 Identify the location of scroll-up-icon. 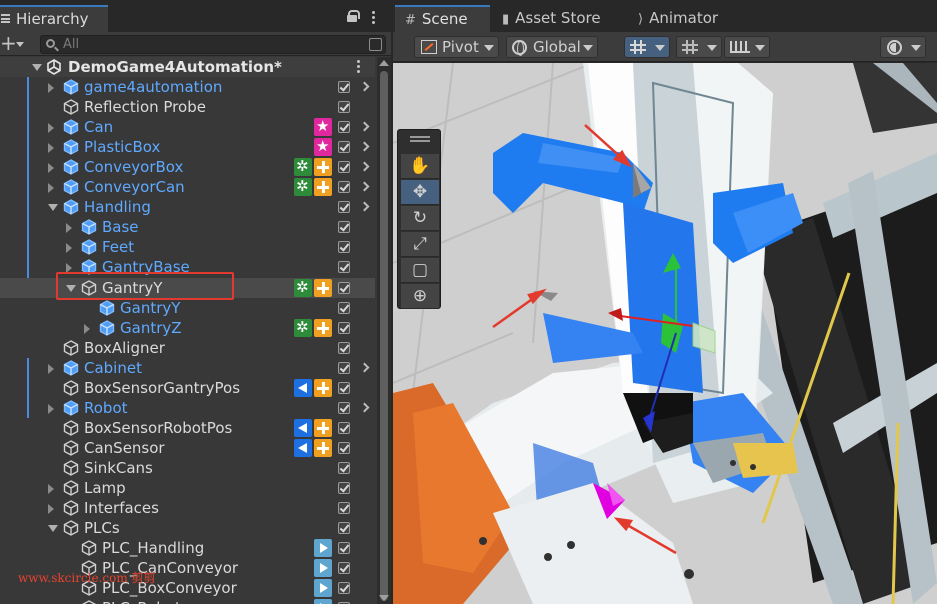
(384, 63).